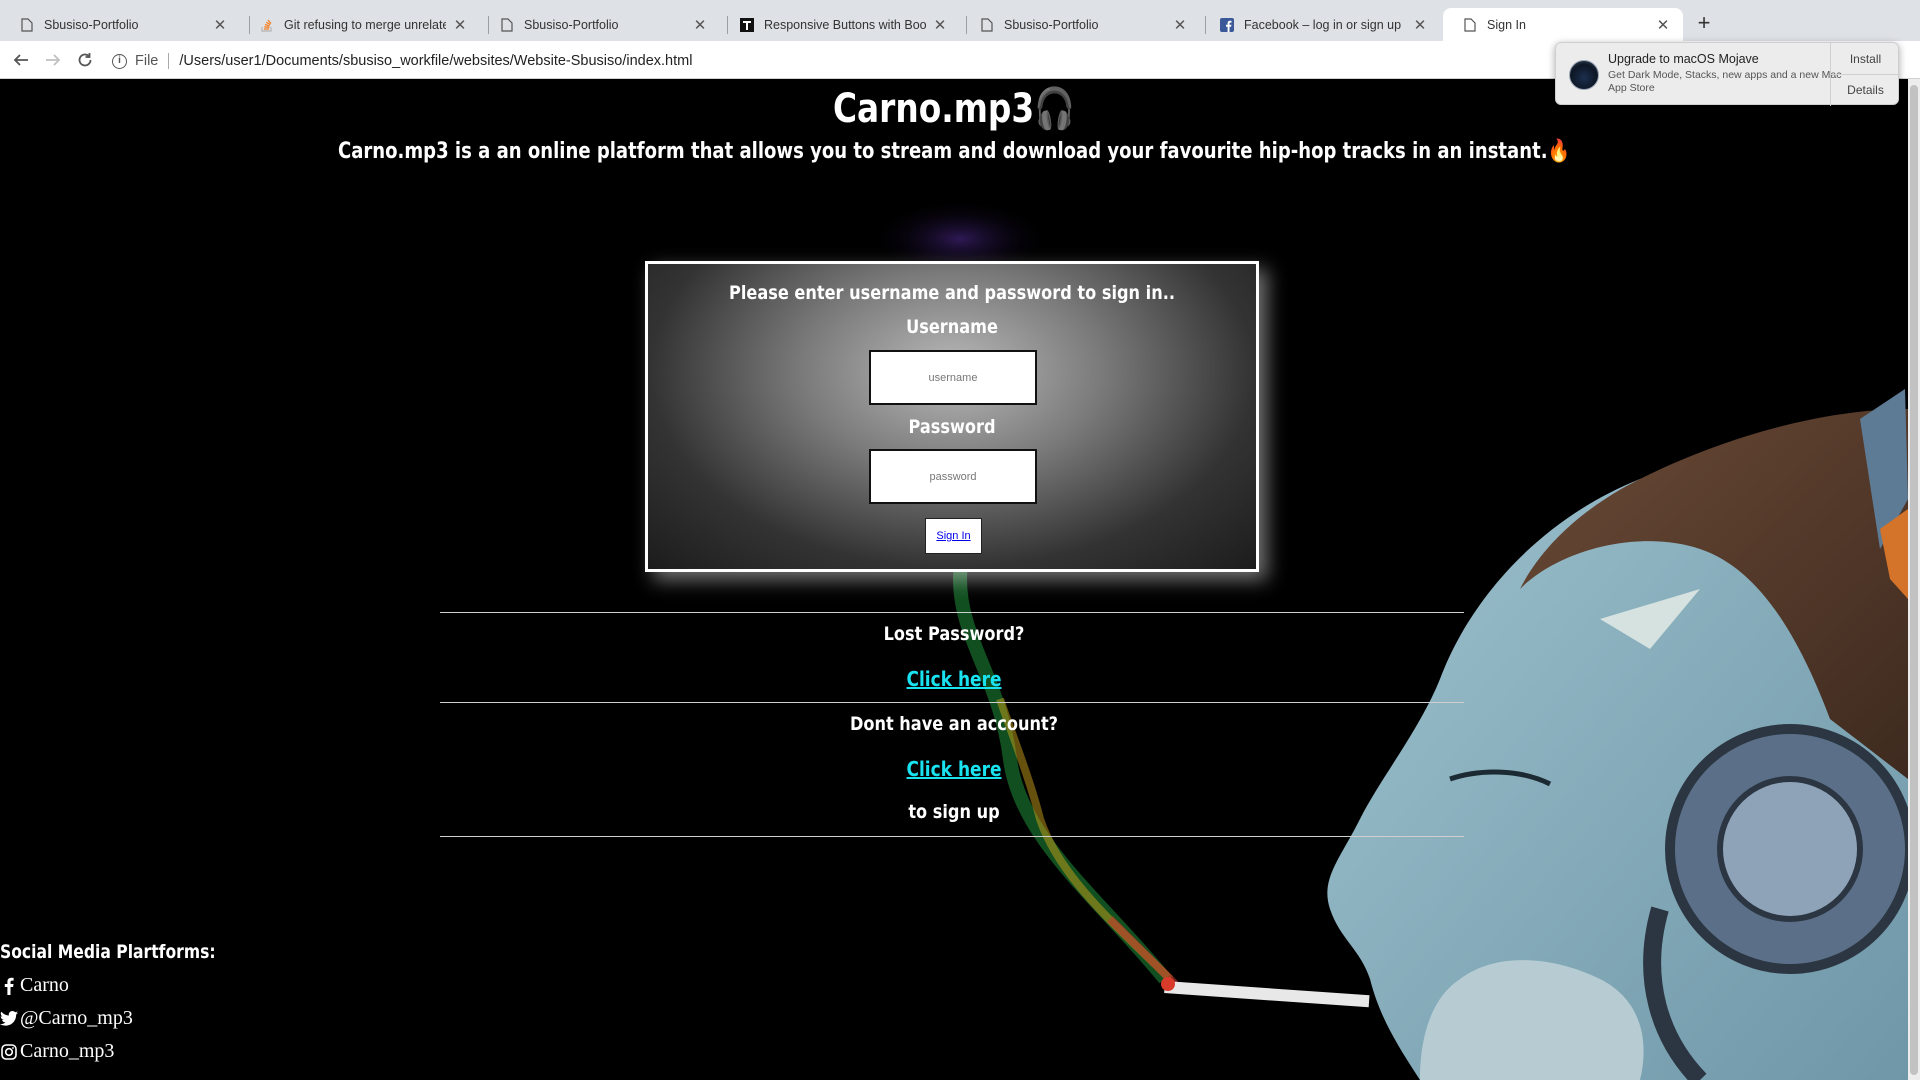  I want to click on arrow-right-icon, so click(53, 60).